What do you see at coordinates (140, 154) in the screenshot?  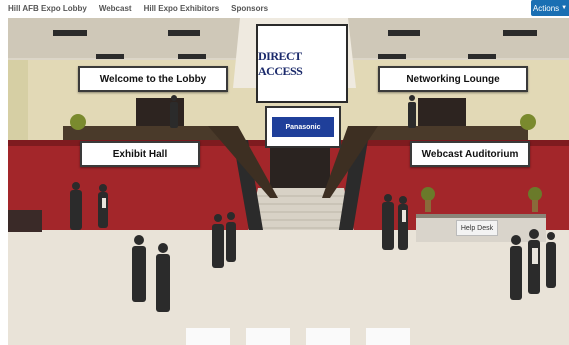 I see `exhibit-hall-sign: Exhibit Hall` at bounding box center [140, 154].